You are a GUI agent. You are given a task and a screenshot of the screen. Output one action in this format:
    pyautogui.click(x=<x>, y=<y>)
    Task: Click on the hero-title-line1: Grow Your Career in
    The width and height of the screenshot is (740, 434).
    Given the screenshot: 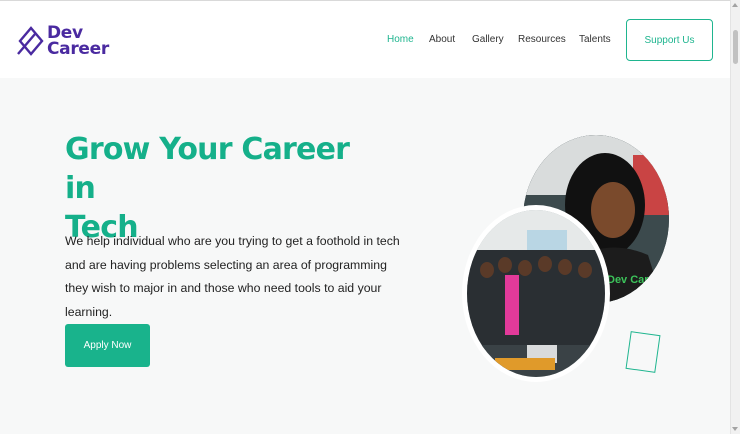 What is the action you would take?
    pyautogui.click(x=207, y=169)
    